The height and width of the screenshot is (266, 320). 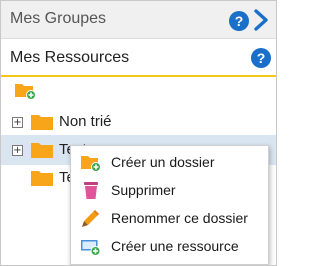 What do you see at coordinates (261, 58) in the screenshot?
I see `resources-help-icon: ?` at bounding box center [261, 58].